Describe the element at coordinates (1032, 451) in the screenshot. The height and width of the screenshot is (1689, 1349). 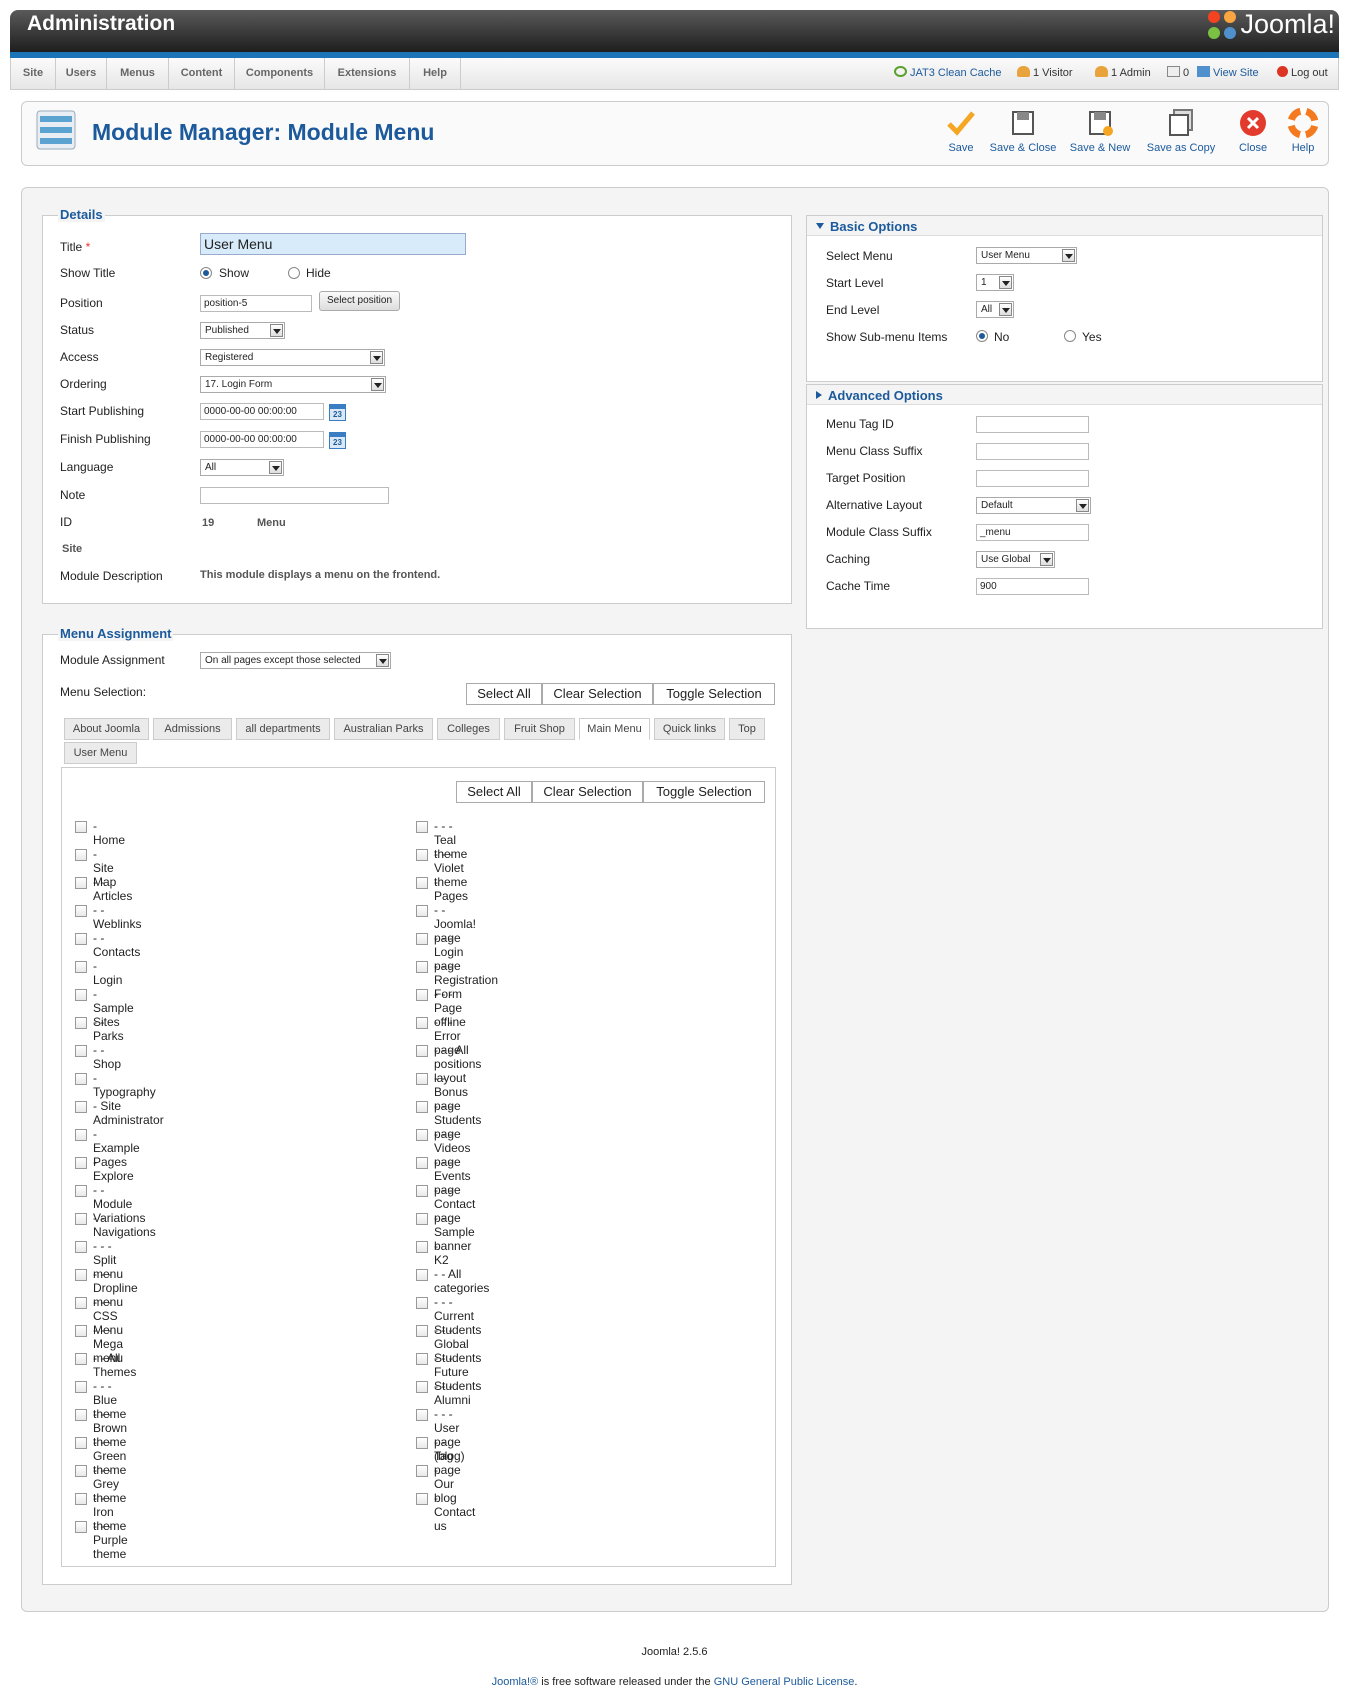
I see `menu-class-suffix-input` at that location.